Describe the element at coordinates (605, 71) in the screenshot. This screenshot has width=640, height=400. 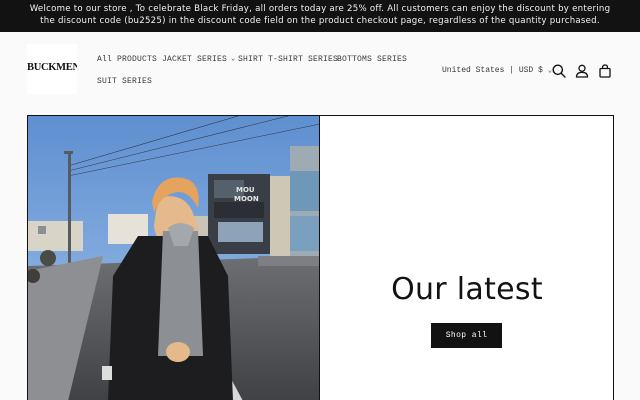
I see `cart-icon` at that location.